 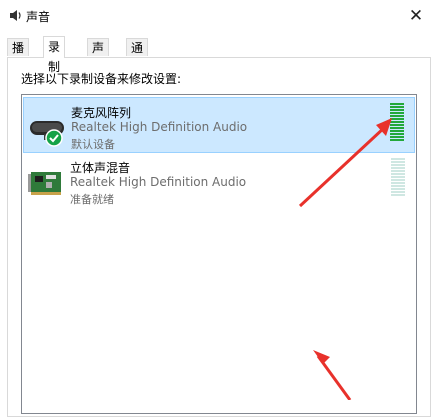 What do you see at coordinates (38, 17) in the screenshot?
I see `window-title: 声音` at bounding box center [38, 17].